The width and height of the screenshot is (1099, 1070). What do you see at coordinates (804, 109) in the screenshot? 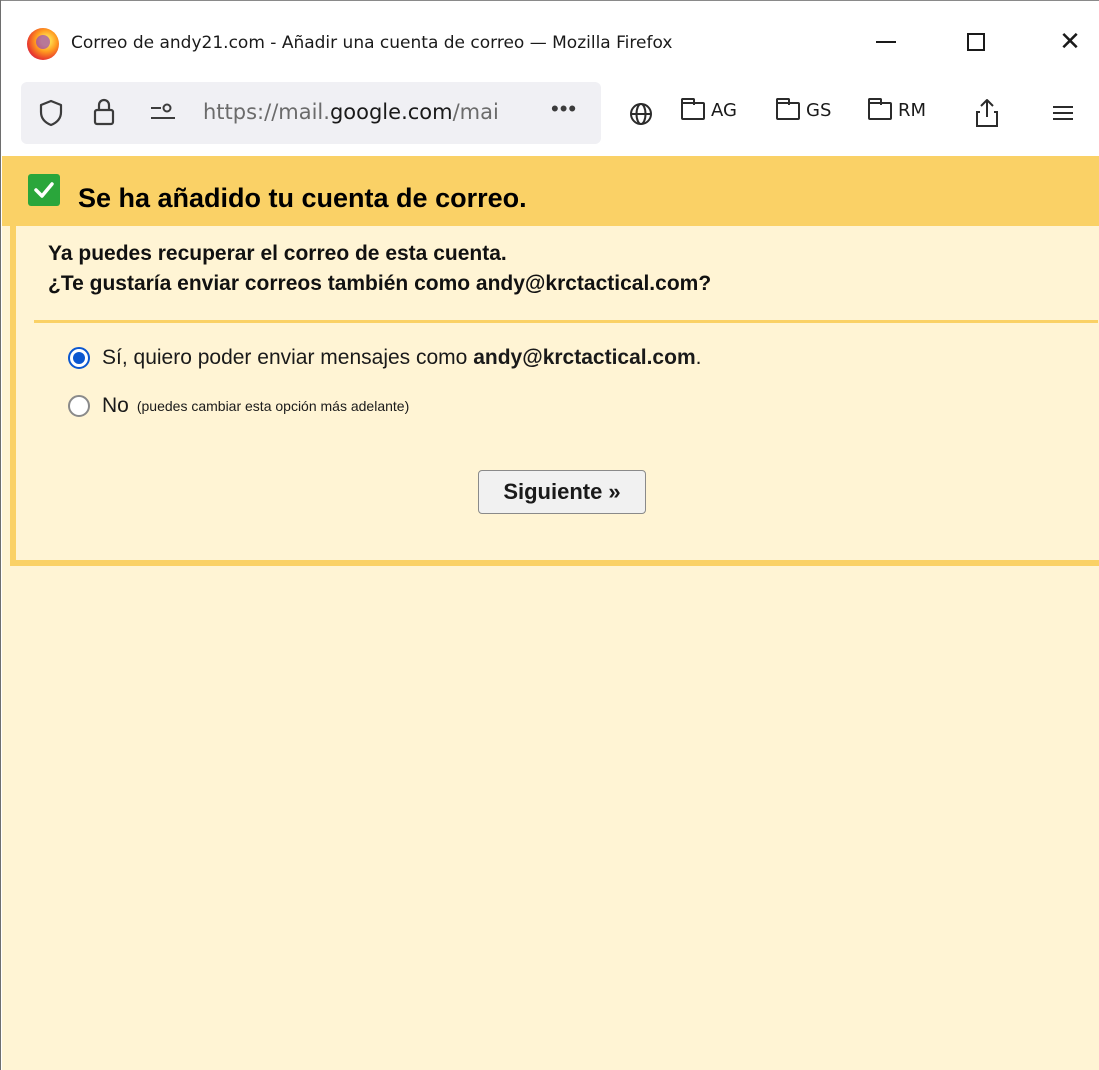
I see `bookmark-gs: GS` at bounding box center [804, 109].